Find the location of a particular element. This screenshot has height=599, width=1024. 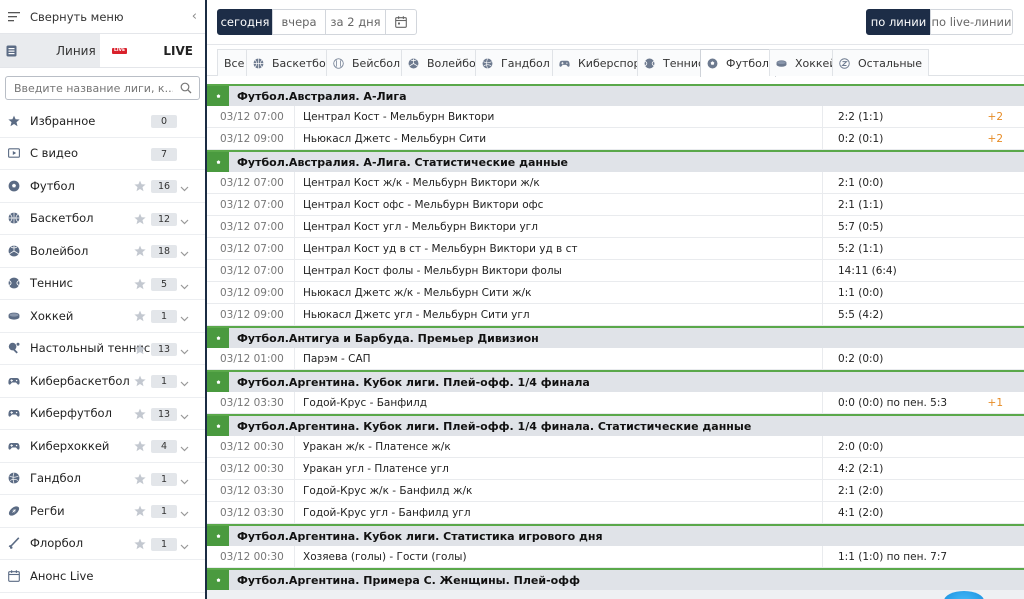

league-header: Футбол.Австралия. А-Лига is located at coordinates (615, 95).